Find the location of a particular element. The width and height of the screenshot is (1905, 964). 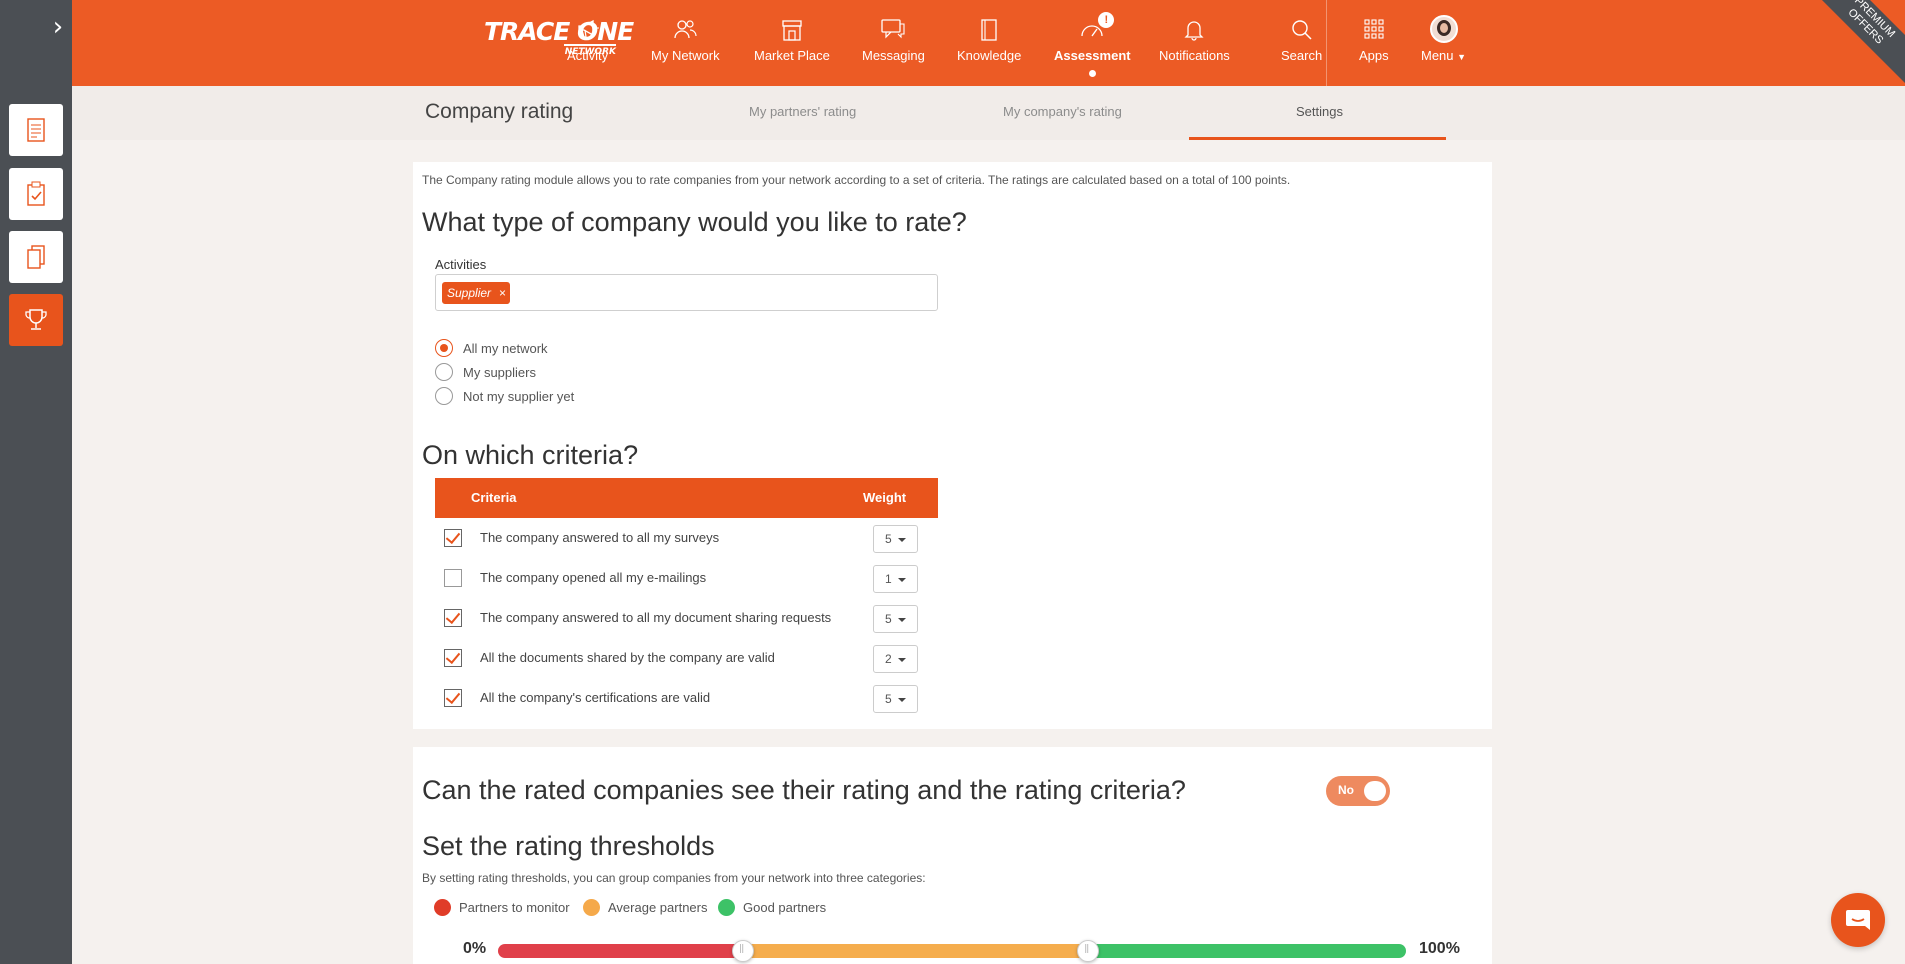

chat-support-button is located at coordinates (1858, 920).